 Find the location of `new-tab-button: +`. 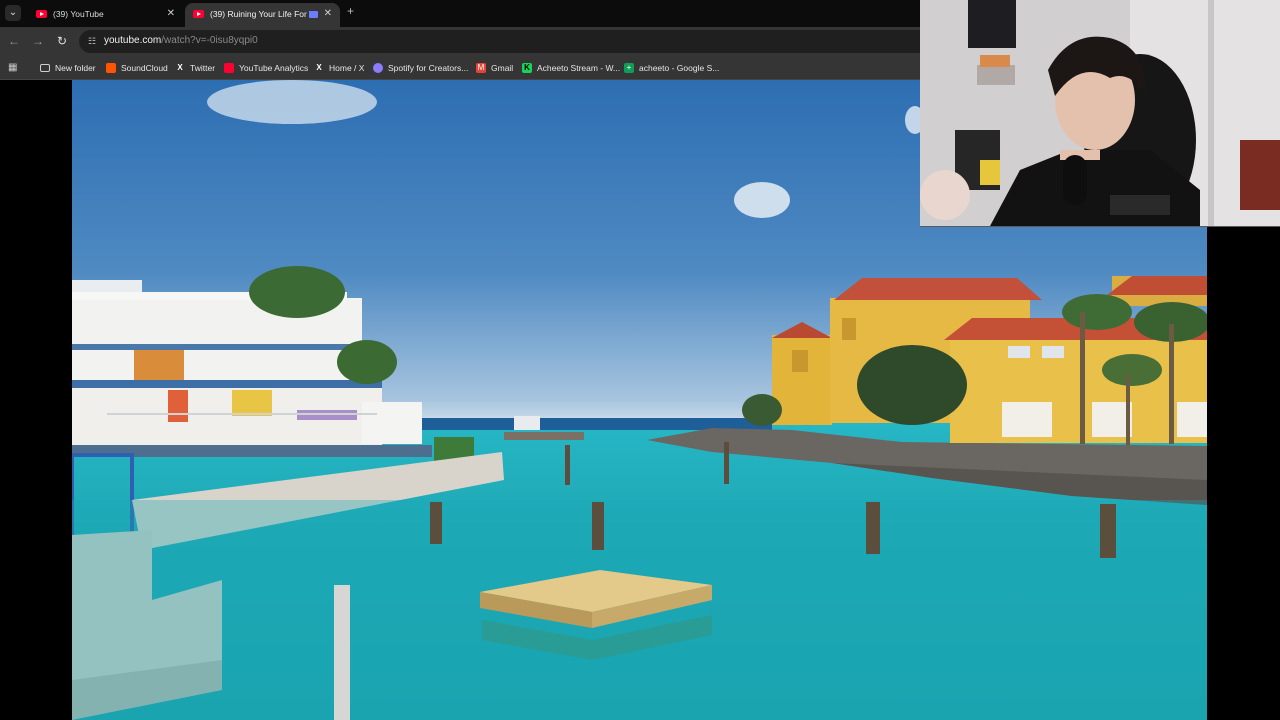

new-tab-button: + is located at coordinates (350, 11).